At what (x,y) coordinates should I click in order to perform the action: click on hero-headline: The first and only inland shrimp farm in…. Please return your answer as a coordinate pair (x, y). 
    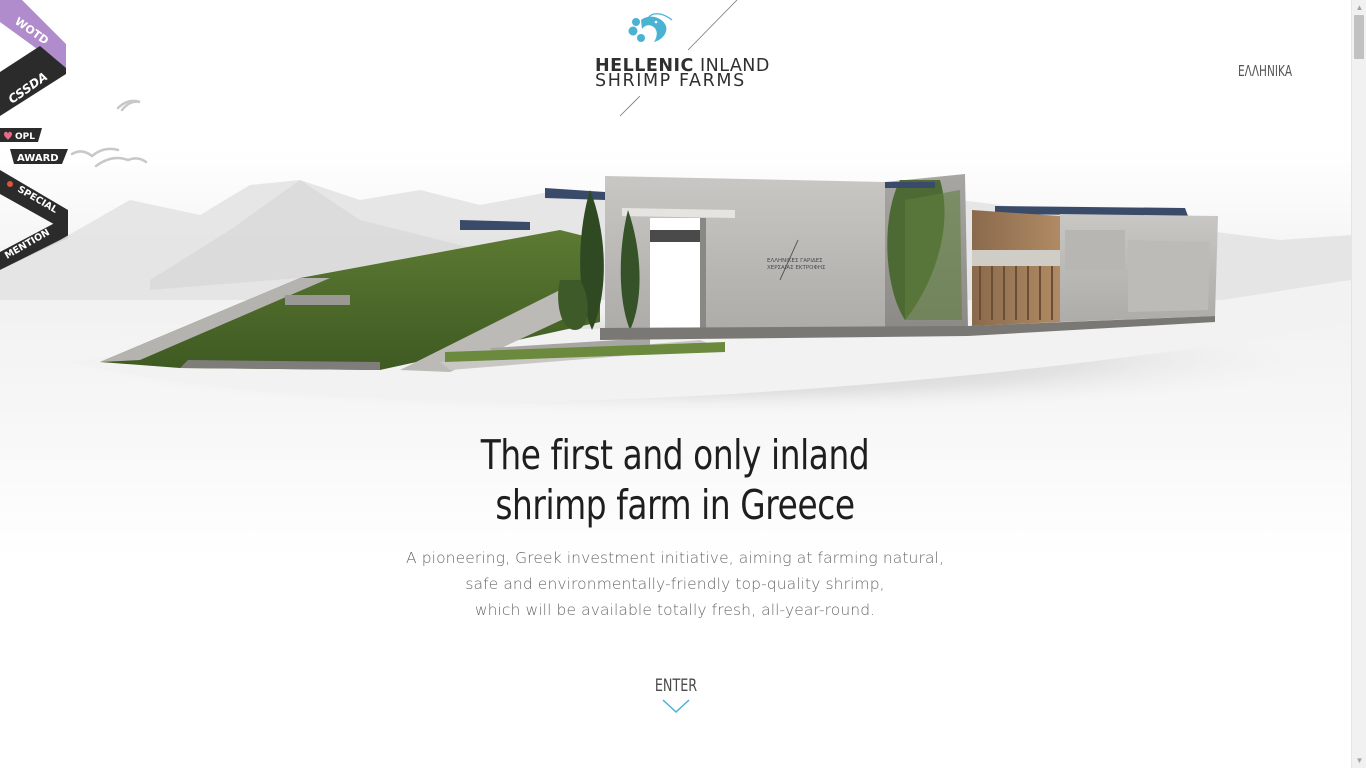
    Looking at the image, I should click on (675, 480).